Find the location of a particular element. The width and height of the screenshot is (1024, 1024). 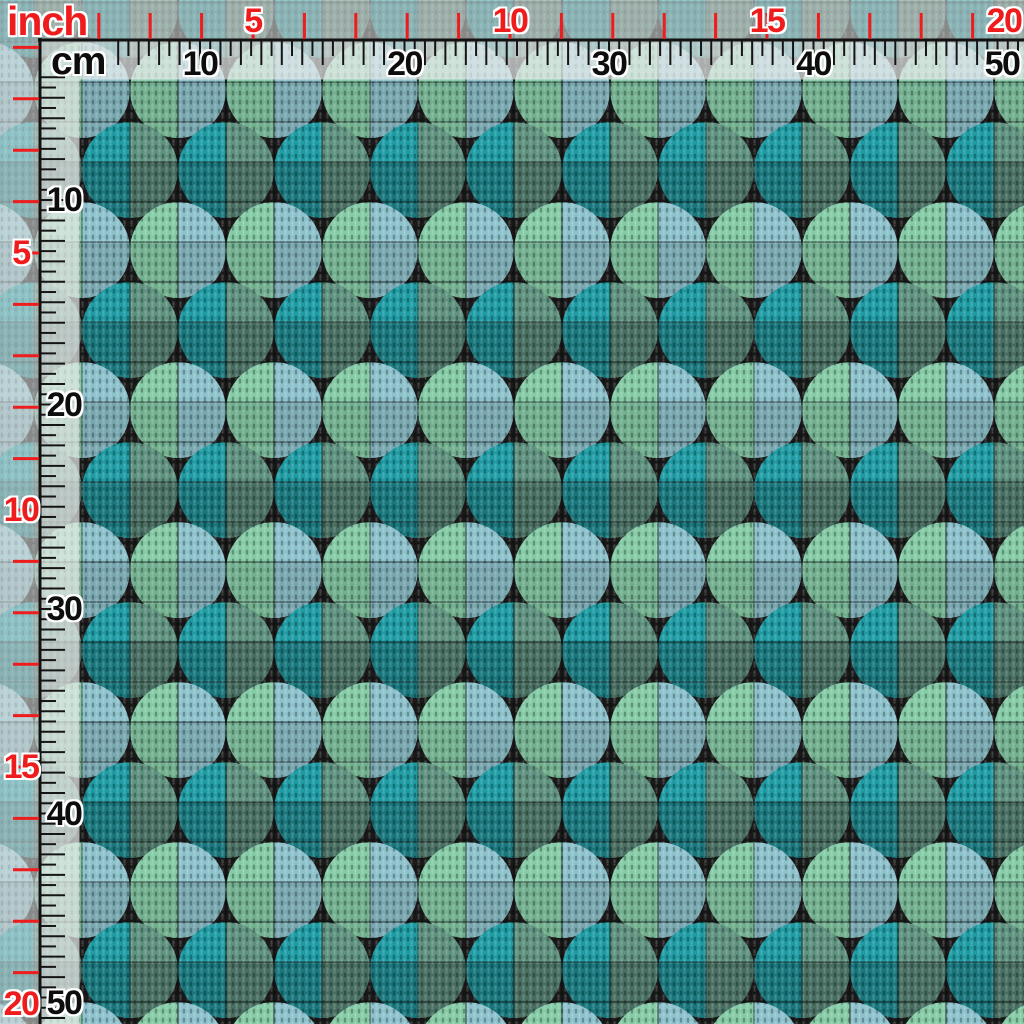

left-inch-zone is located at coordinates (20, 532).